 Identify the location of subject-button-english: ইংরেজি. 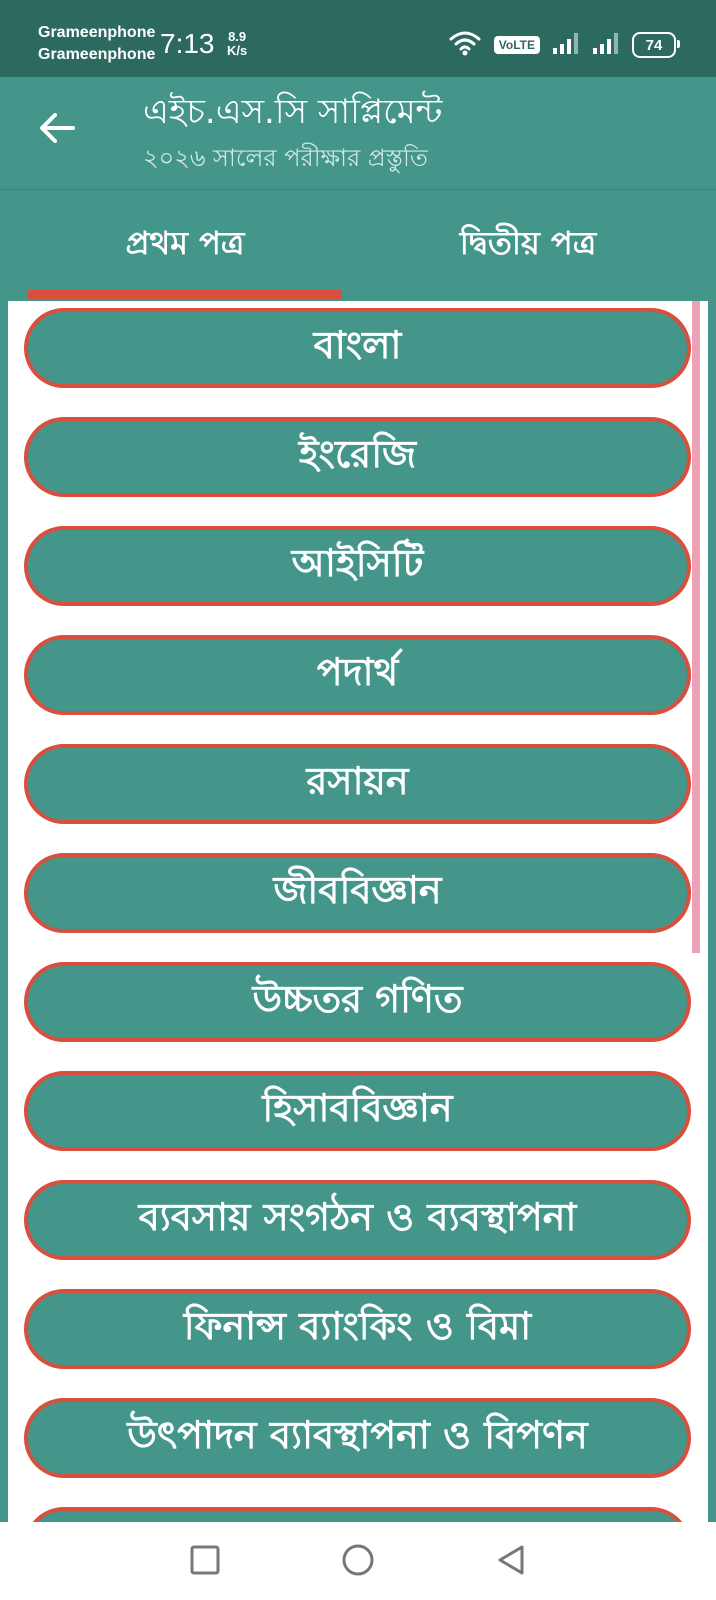
(357, 457).